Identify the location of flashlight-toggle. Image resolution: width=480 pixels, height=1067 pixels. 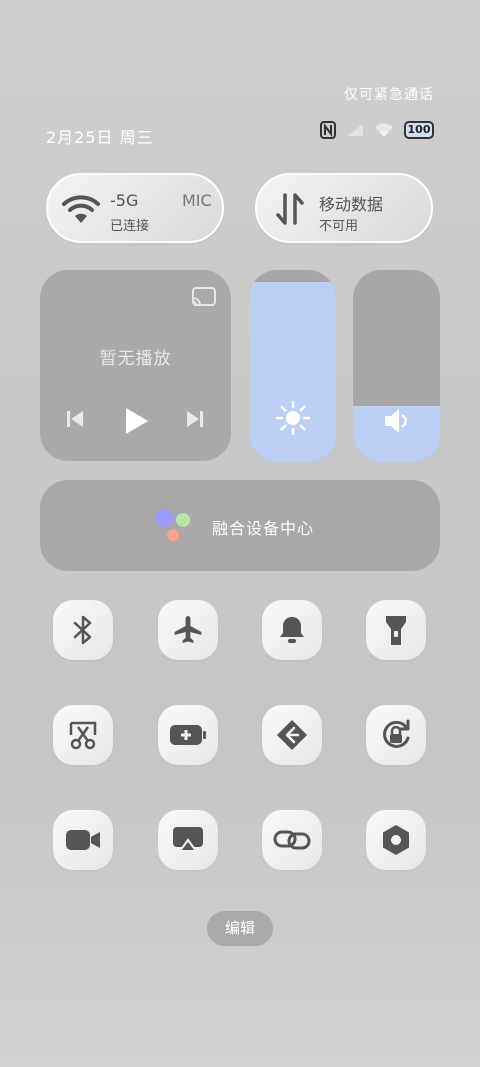
(396, 630).